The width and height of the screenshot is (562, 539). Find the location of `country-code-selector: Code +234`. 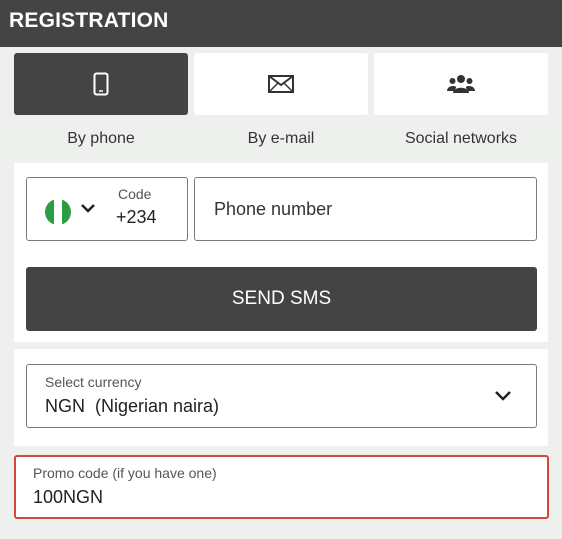

country-code-selector: Code +234 is located at coordinates (107, 209).